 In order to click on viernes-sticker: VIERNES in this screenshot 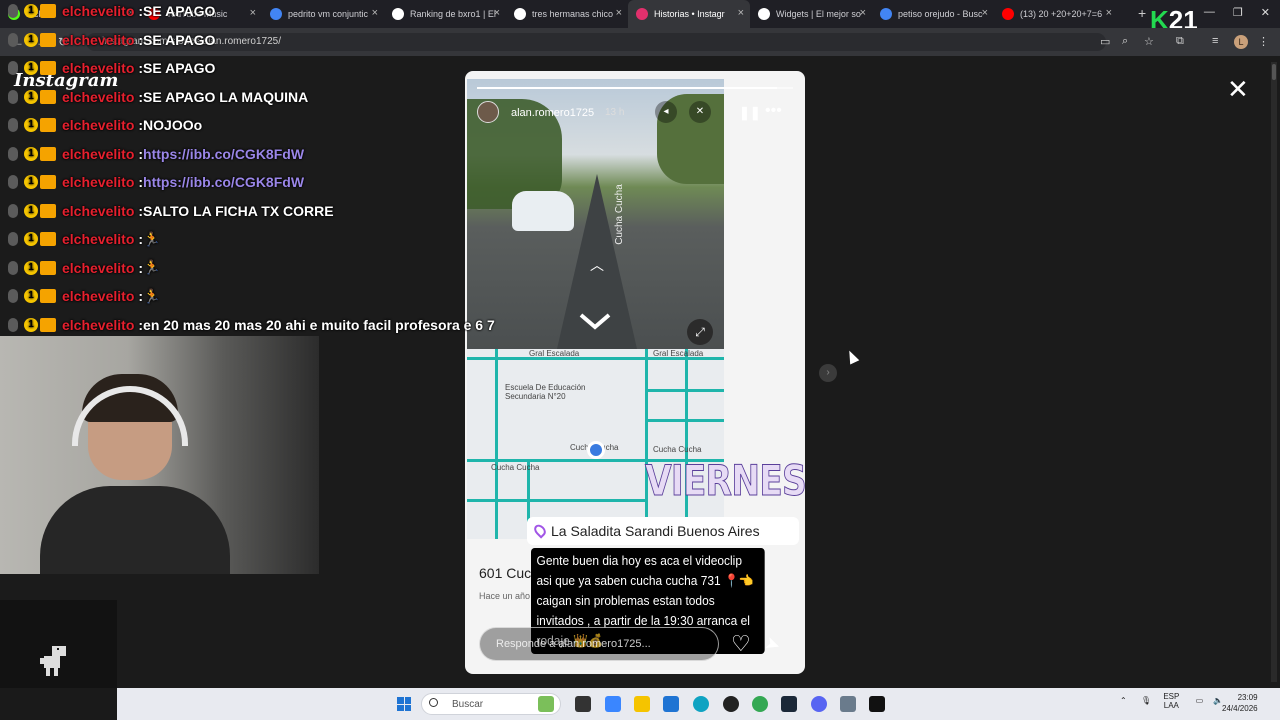, I will do `click(725, 481)`.